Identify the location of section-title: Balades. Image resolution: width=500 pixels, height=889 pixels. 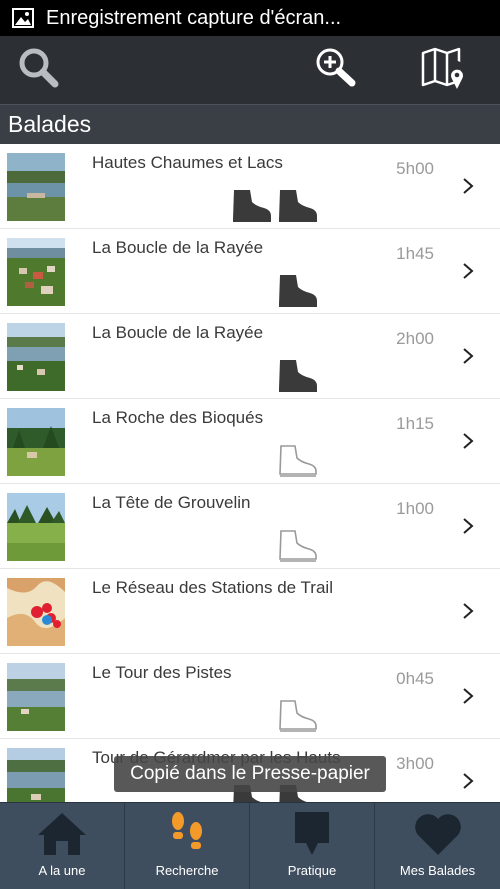
(50, 124).